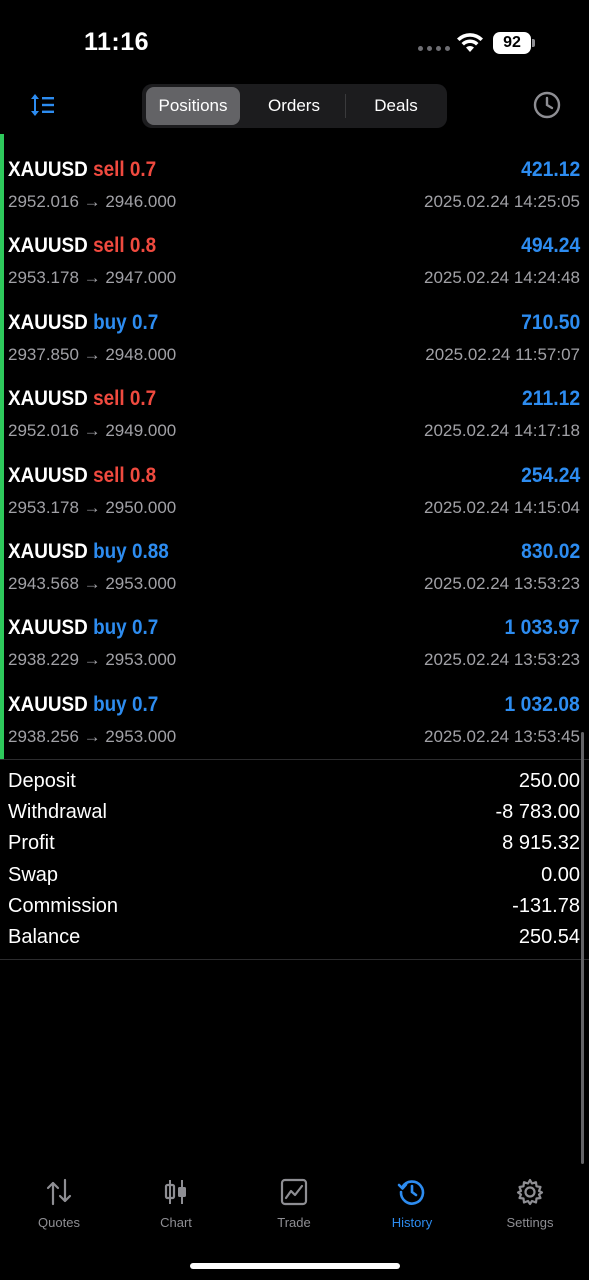 The image size is (589, 1280). What do you see at coordinates (541, 843) in the screenshot?
I see `summary-value: 8 915.32` at bounding box center [541, 843].